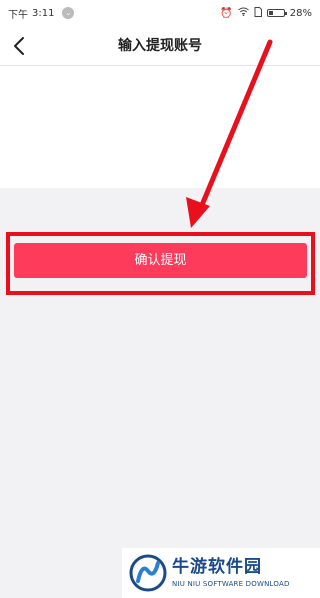  I want to click on nav-bar: 输入提现账号, so click(160, 46).